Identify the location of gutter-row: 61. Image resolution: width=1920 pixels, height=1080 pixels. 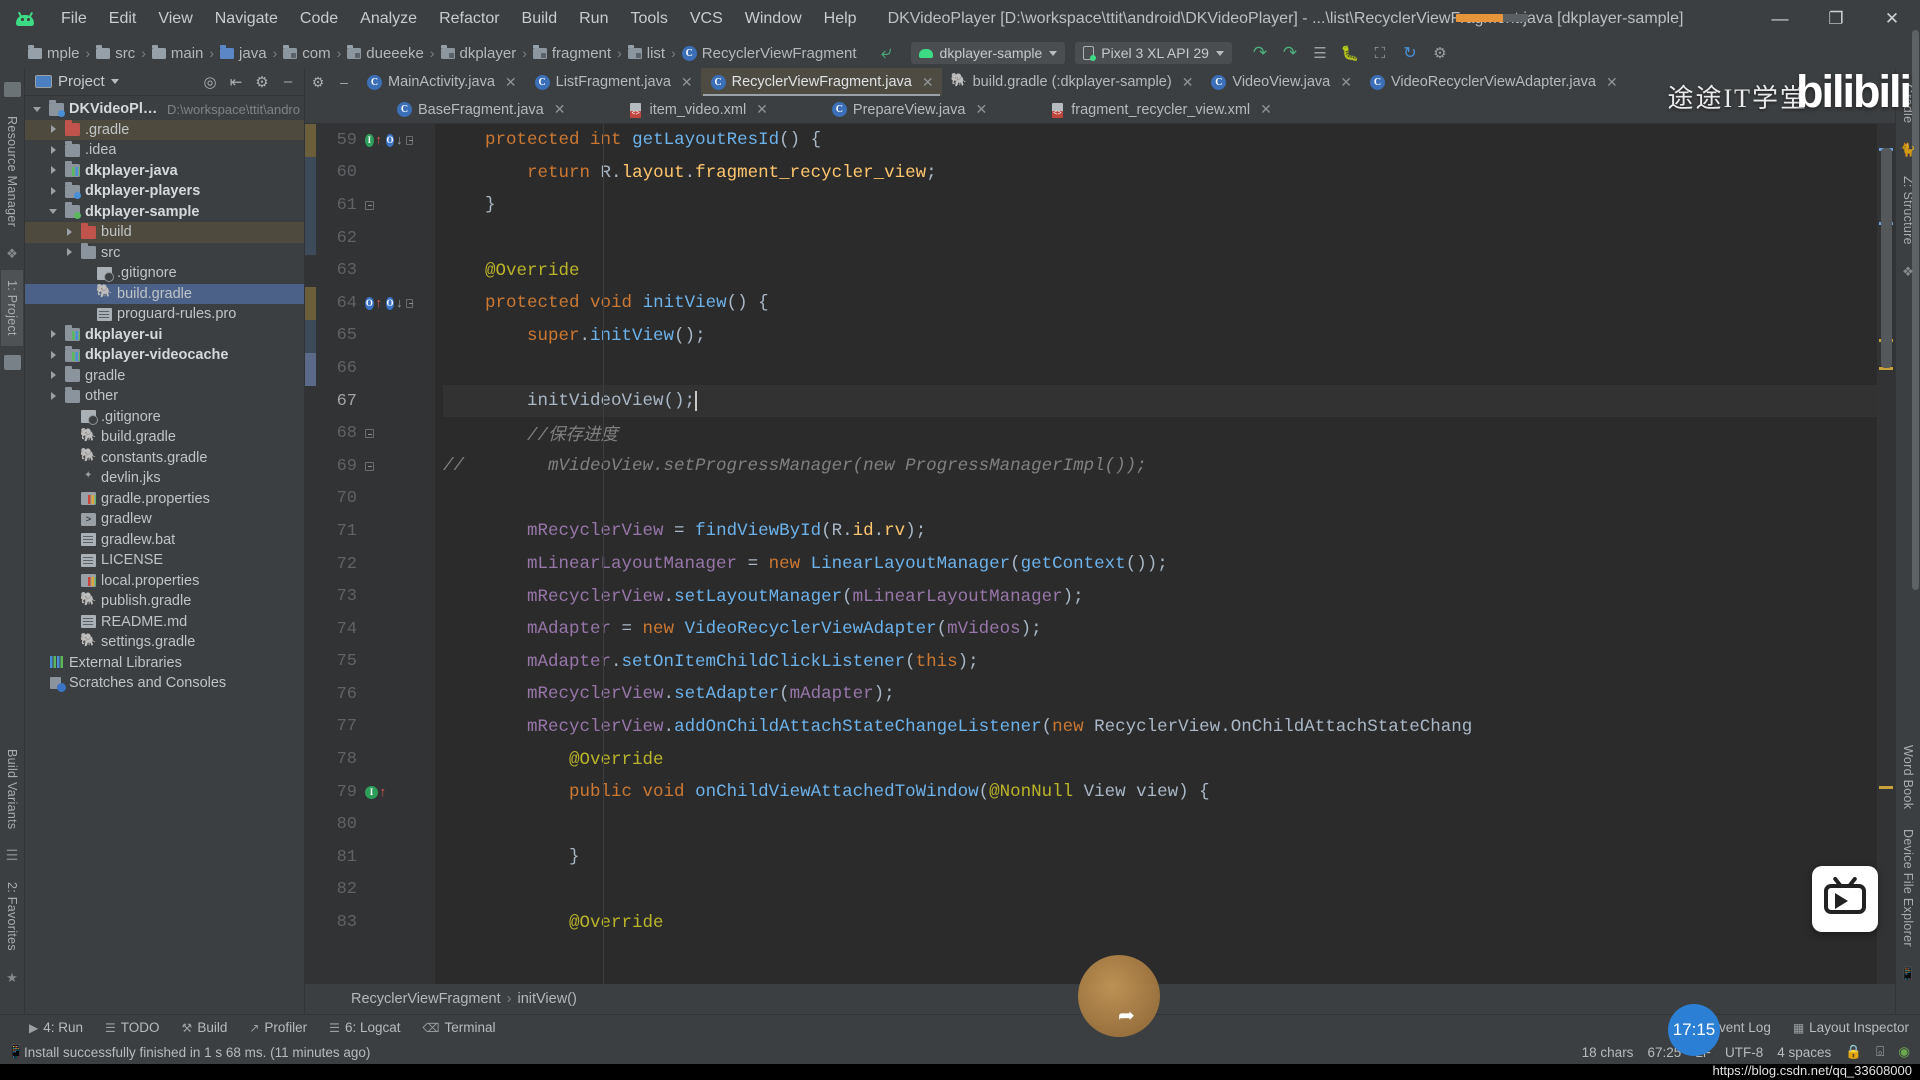
(370, 205).